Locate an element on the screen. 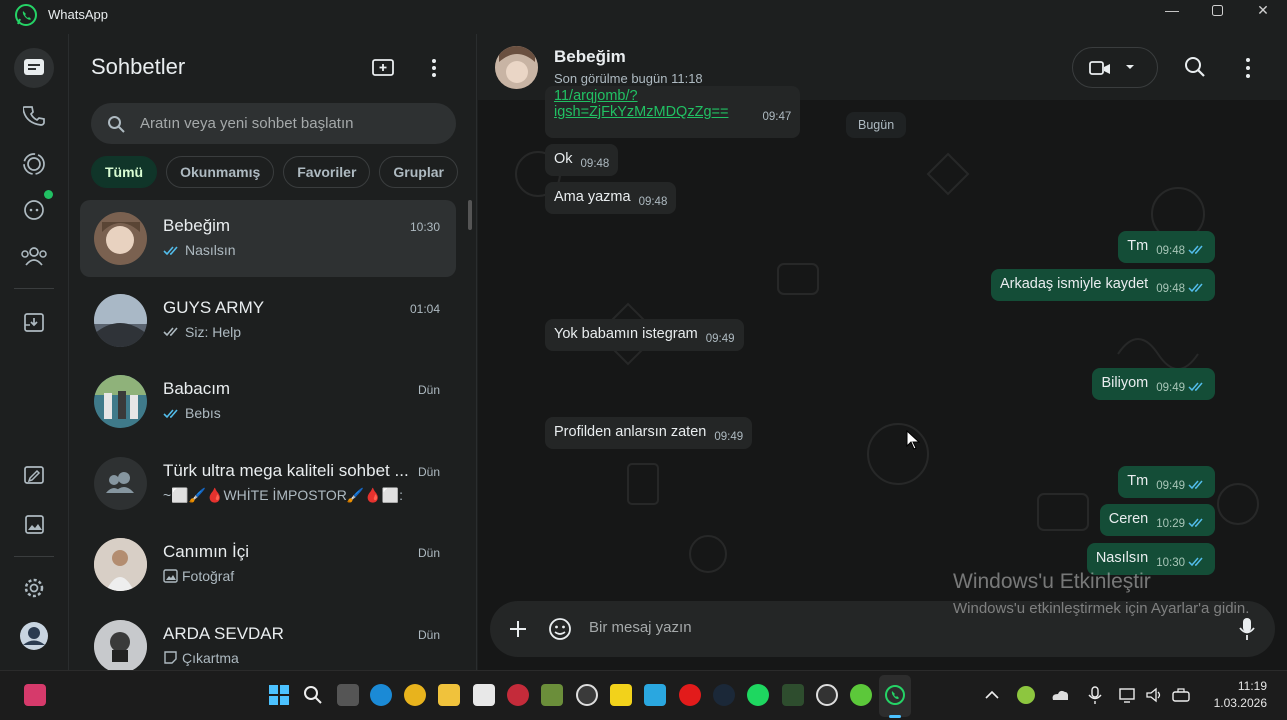  message-incoming: Profilden anlarsın zaten 09:49 is located at coordinates (649, 433).